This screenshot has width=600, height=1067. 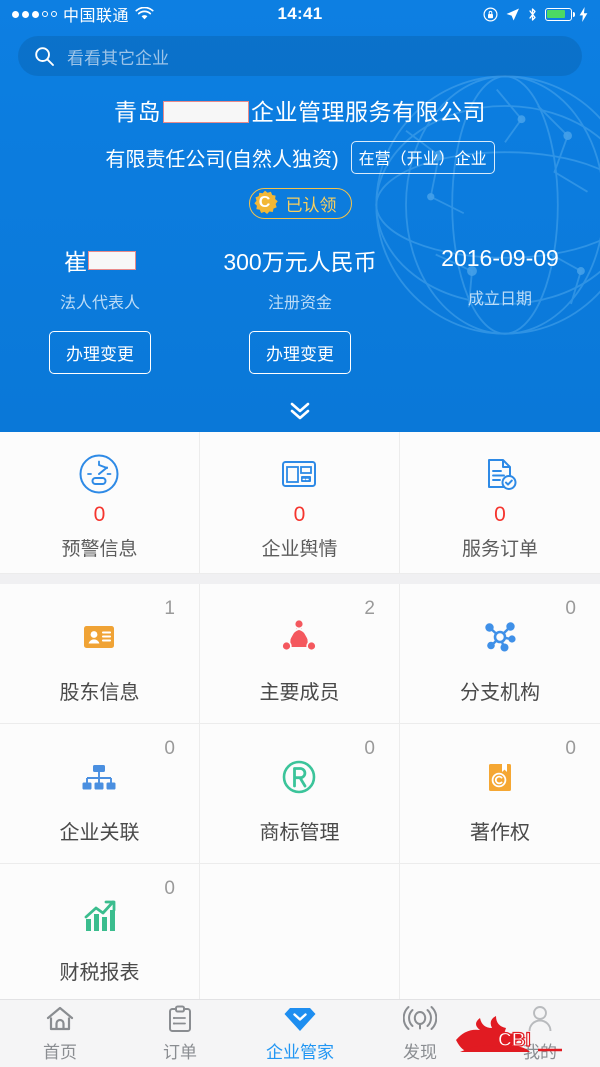 I want to click on module-label: 著作权, so click(x=499, y=833).